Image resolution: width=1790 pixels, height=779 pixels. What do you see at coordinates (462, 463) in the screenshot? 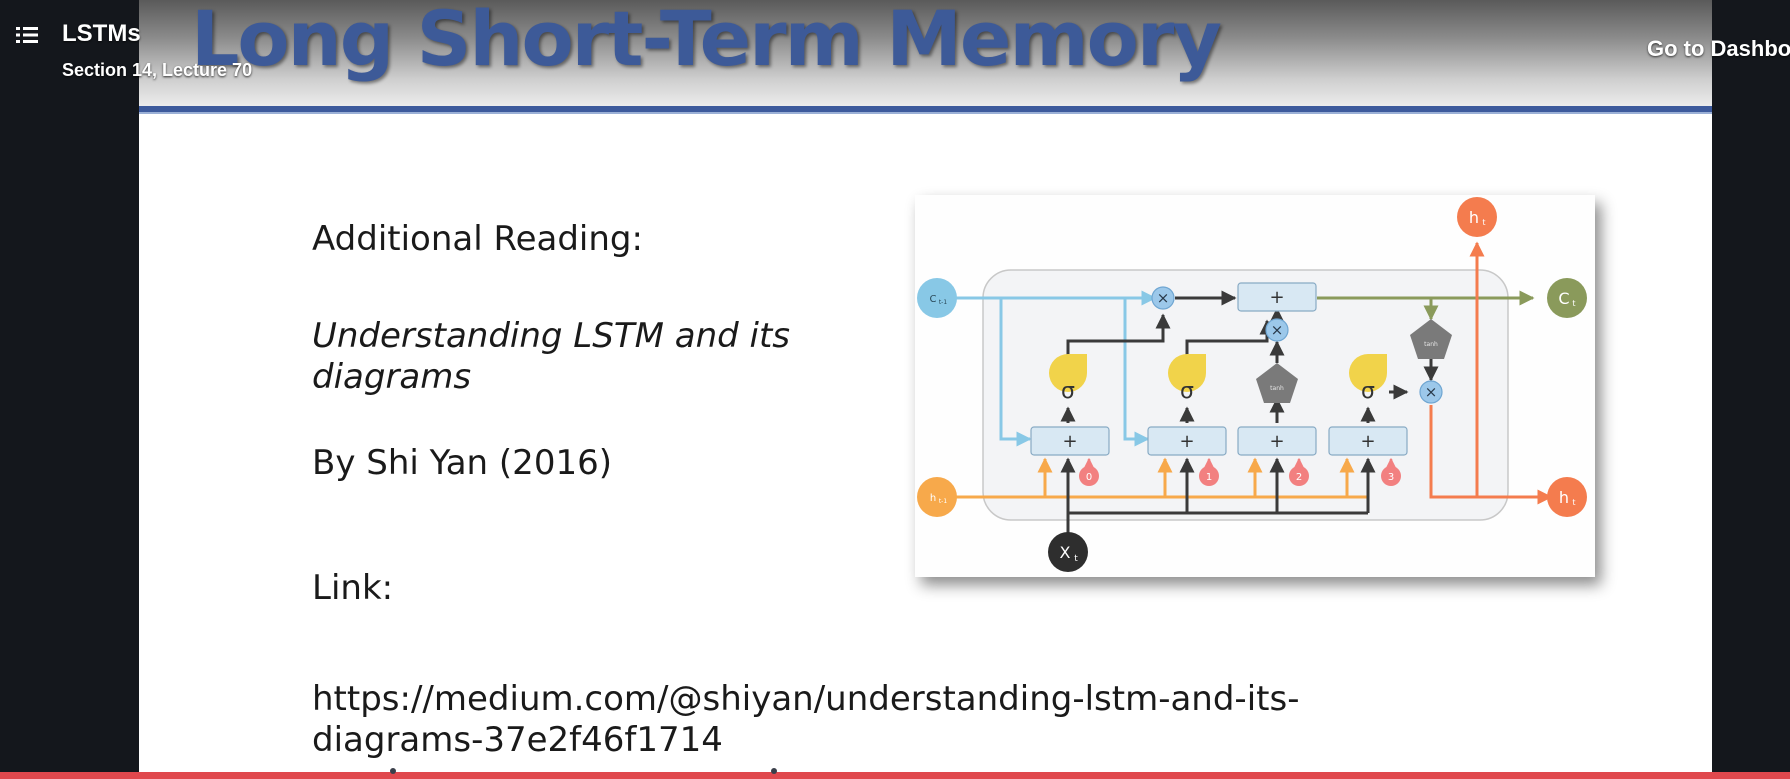
I see `article-author: By Shi Yan (2016)` at bounding box center [462, 463].